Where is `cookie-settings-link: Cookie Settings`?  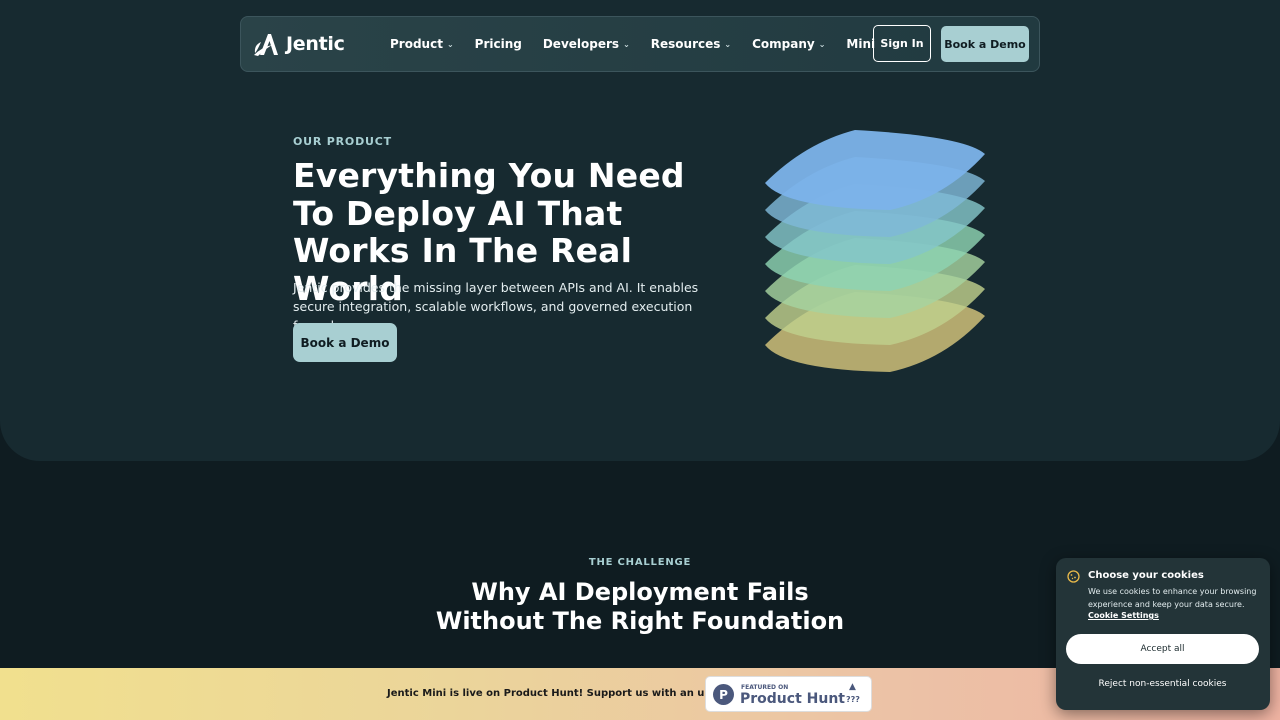
cookie-settings-link: Cookie Settings is located at coordinates (1123, 615).